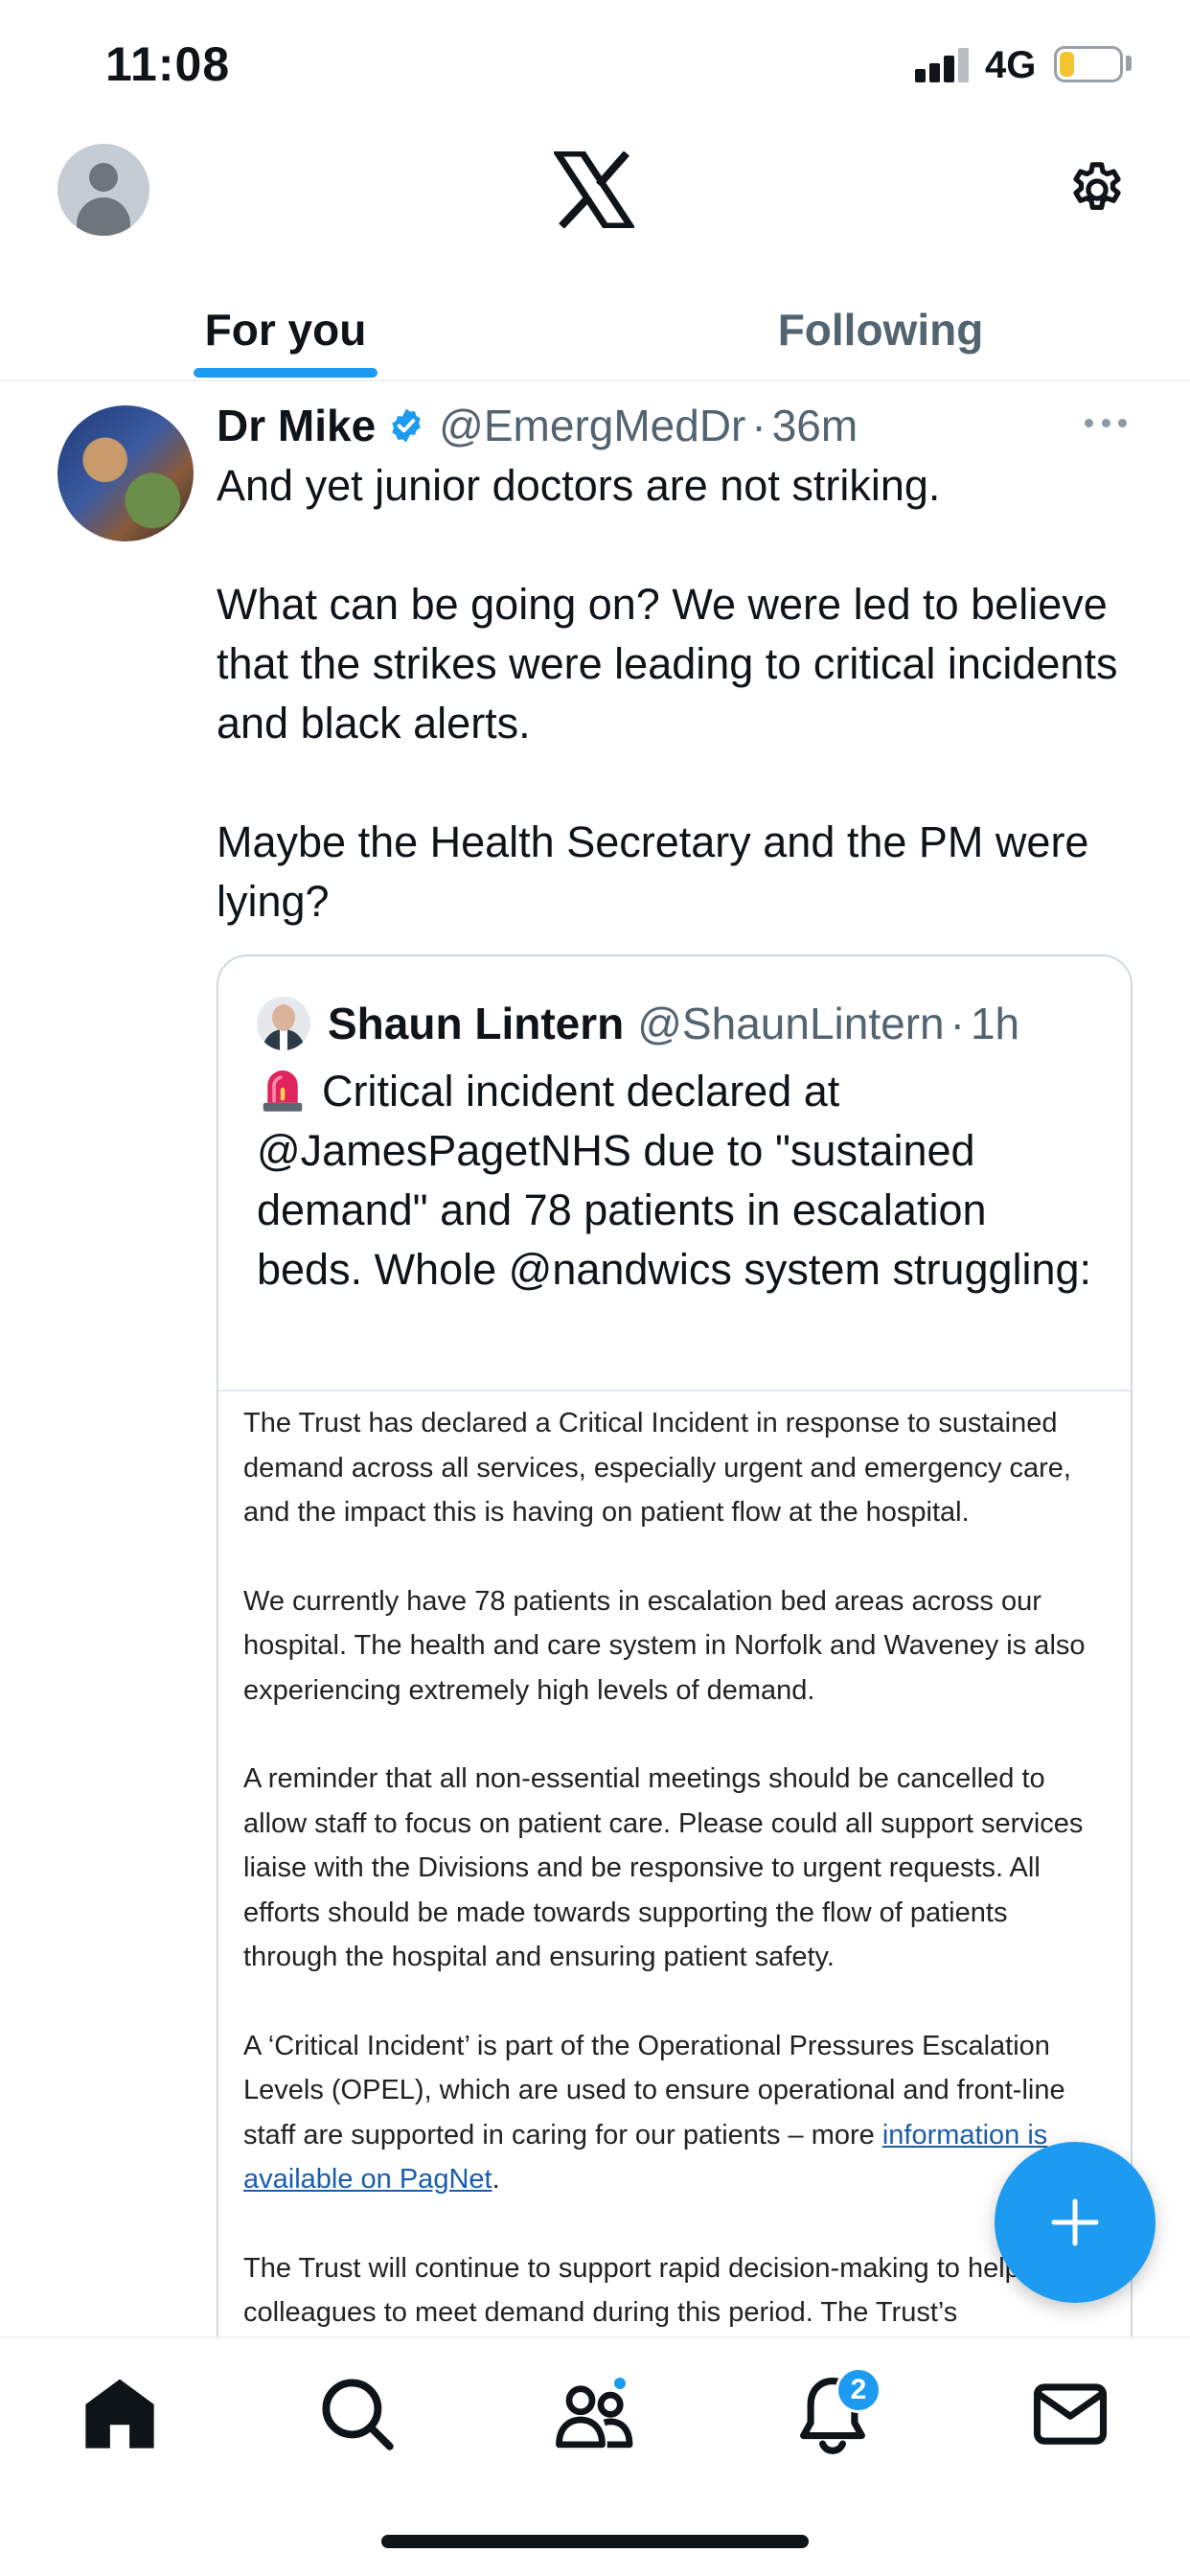 This screenshot has height=2576, width=1190. Describe the element at coordinates (125, 473) in the screenshot. I see `tweet-author-avatar` at that location.